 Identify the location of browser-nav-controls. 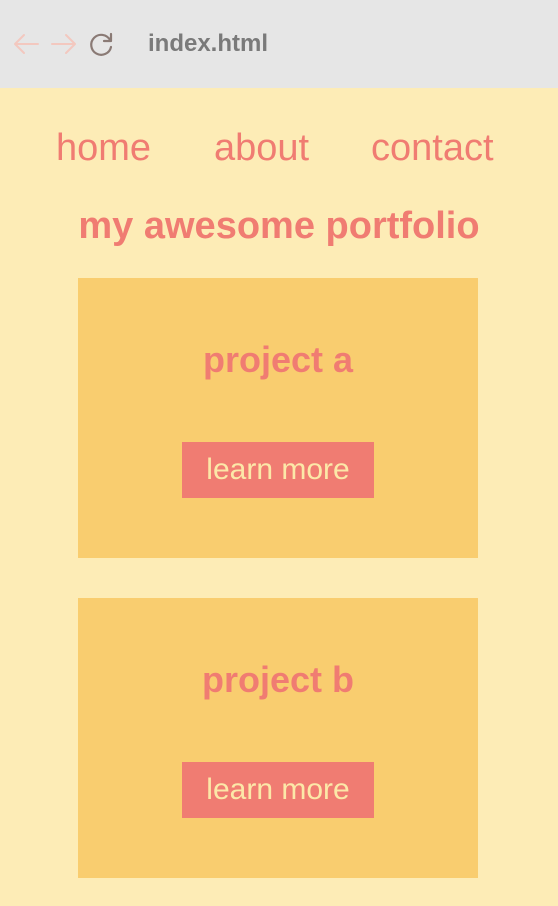
(69, 44).